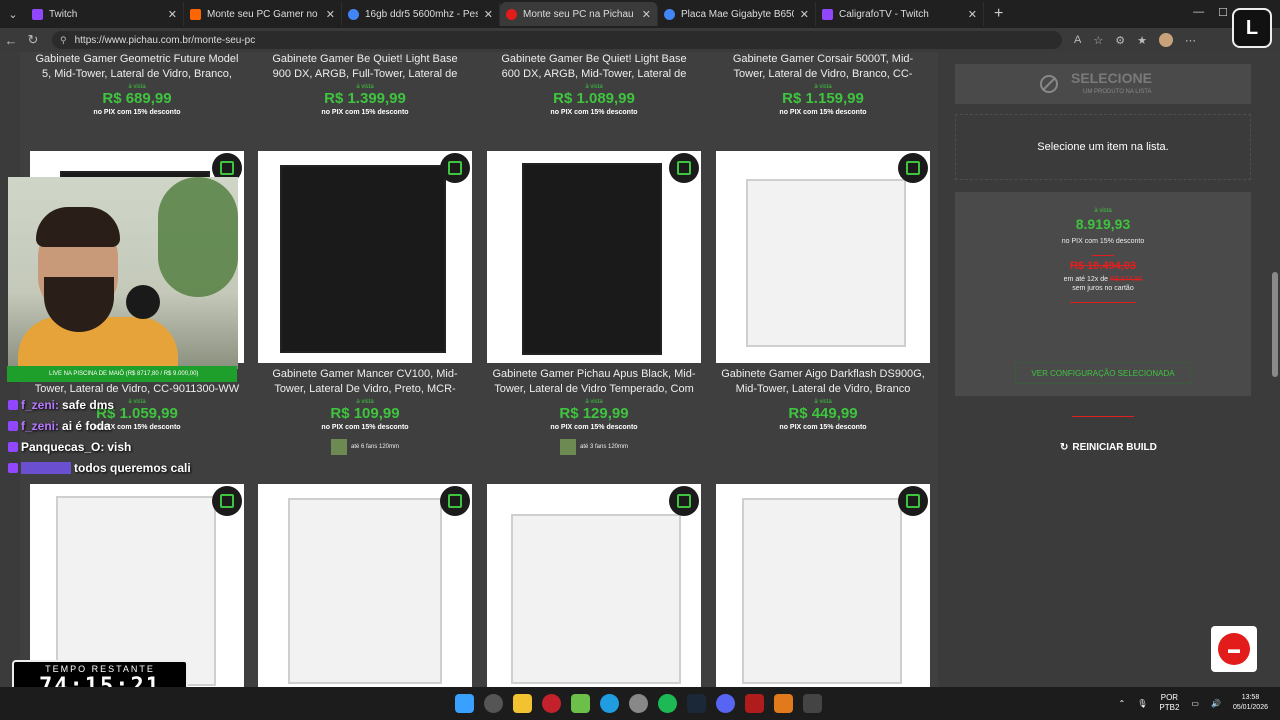 This screenshot has width=1280, height=720. What do you see at coordinates (579, 14) in the screenshot?
I see `tab-pichau: Monte seu PC na Pichau ✕` at bounding box center [579, 14].